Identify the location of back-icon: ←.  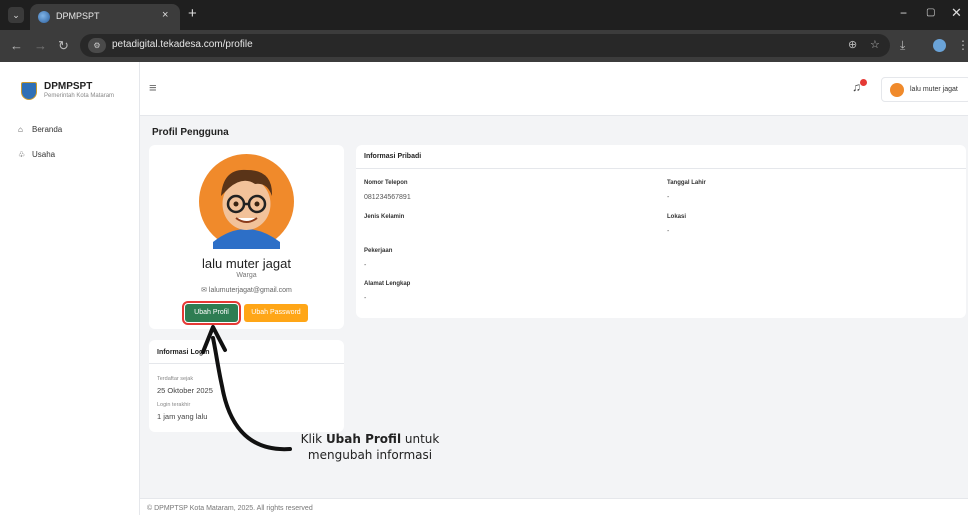
(16, 45).